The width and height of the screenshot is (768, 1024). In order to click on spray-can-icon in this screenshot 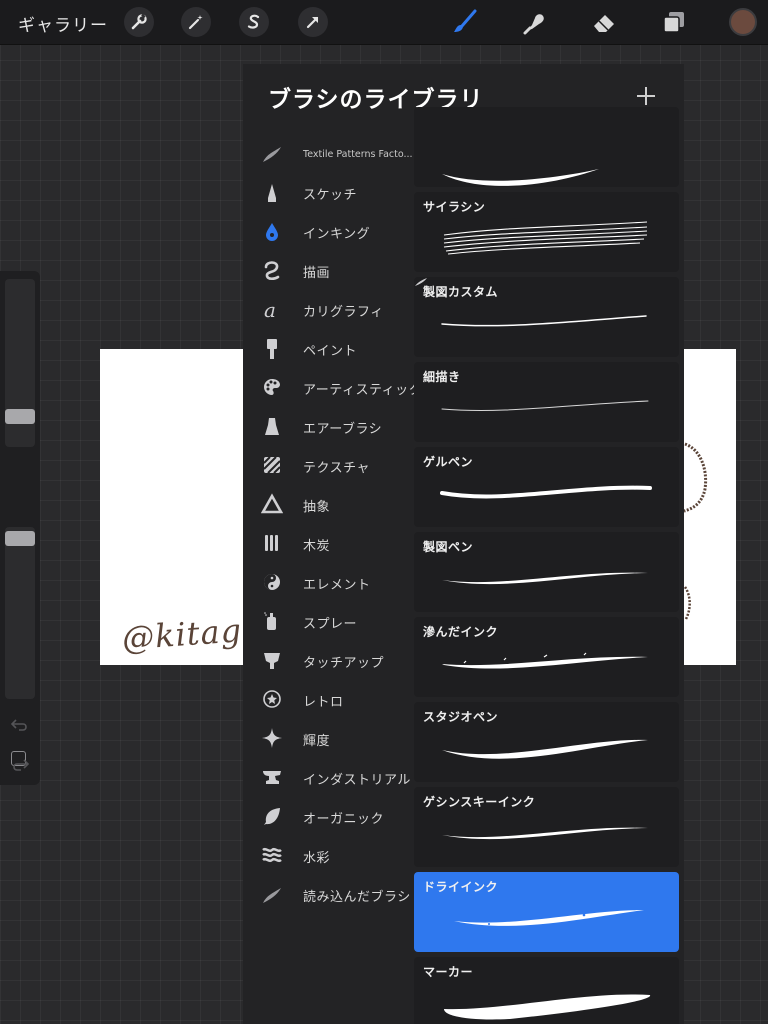, I will do `click(270, 621)`.